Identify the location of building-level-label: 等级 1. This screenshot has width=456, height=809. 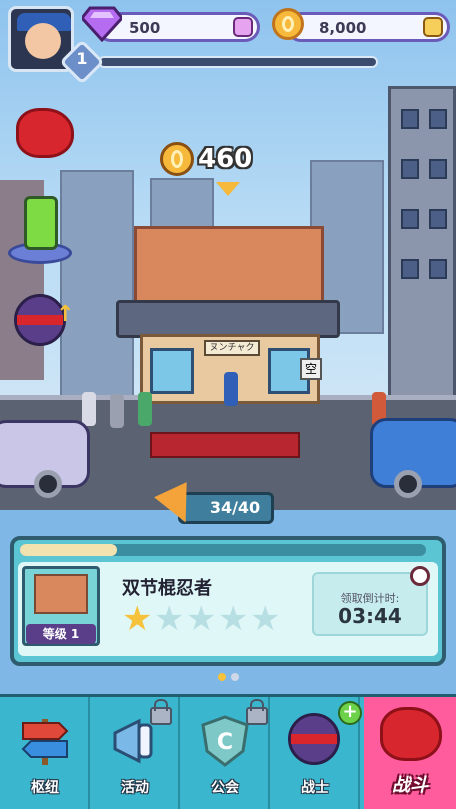
(61, 634).